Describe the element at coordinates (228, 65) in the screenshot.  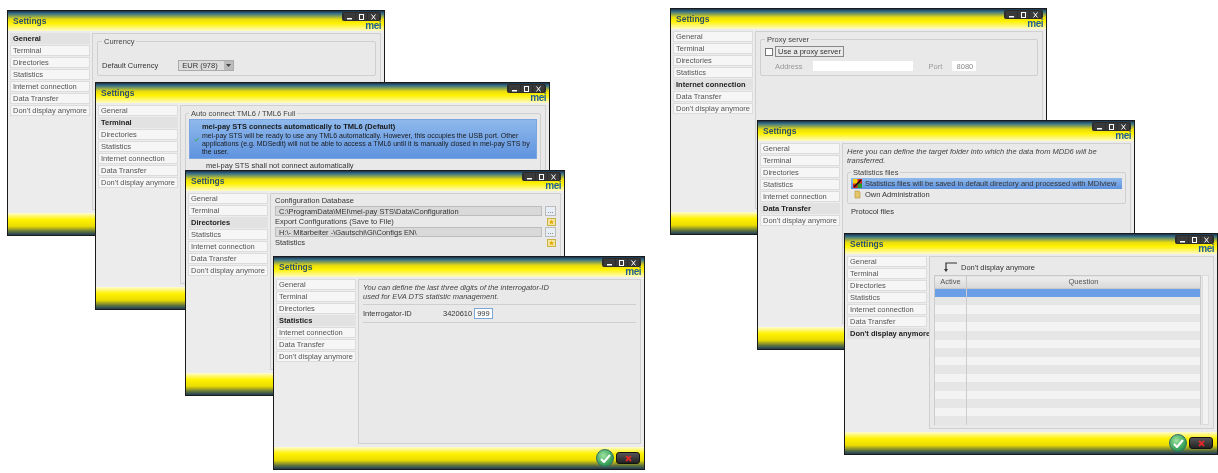
I see `caret-icon` at that location.